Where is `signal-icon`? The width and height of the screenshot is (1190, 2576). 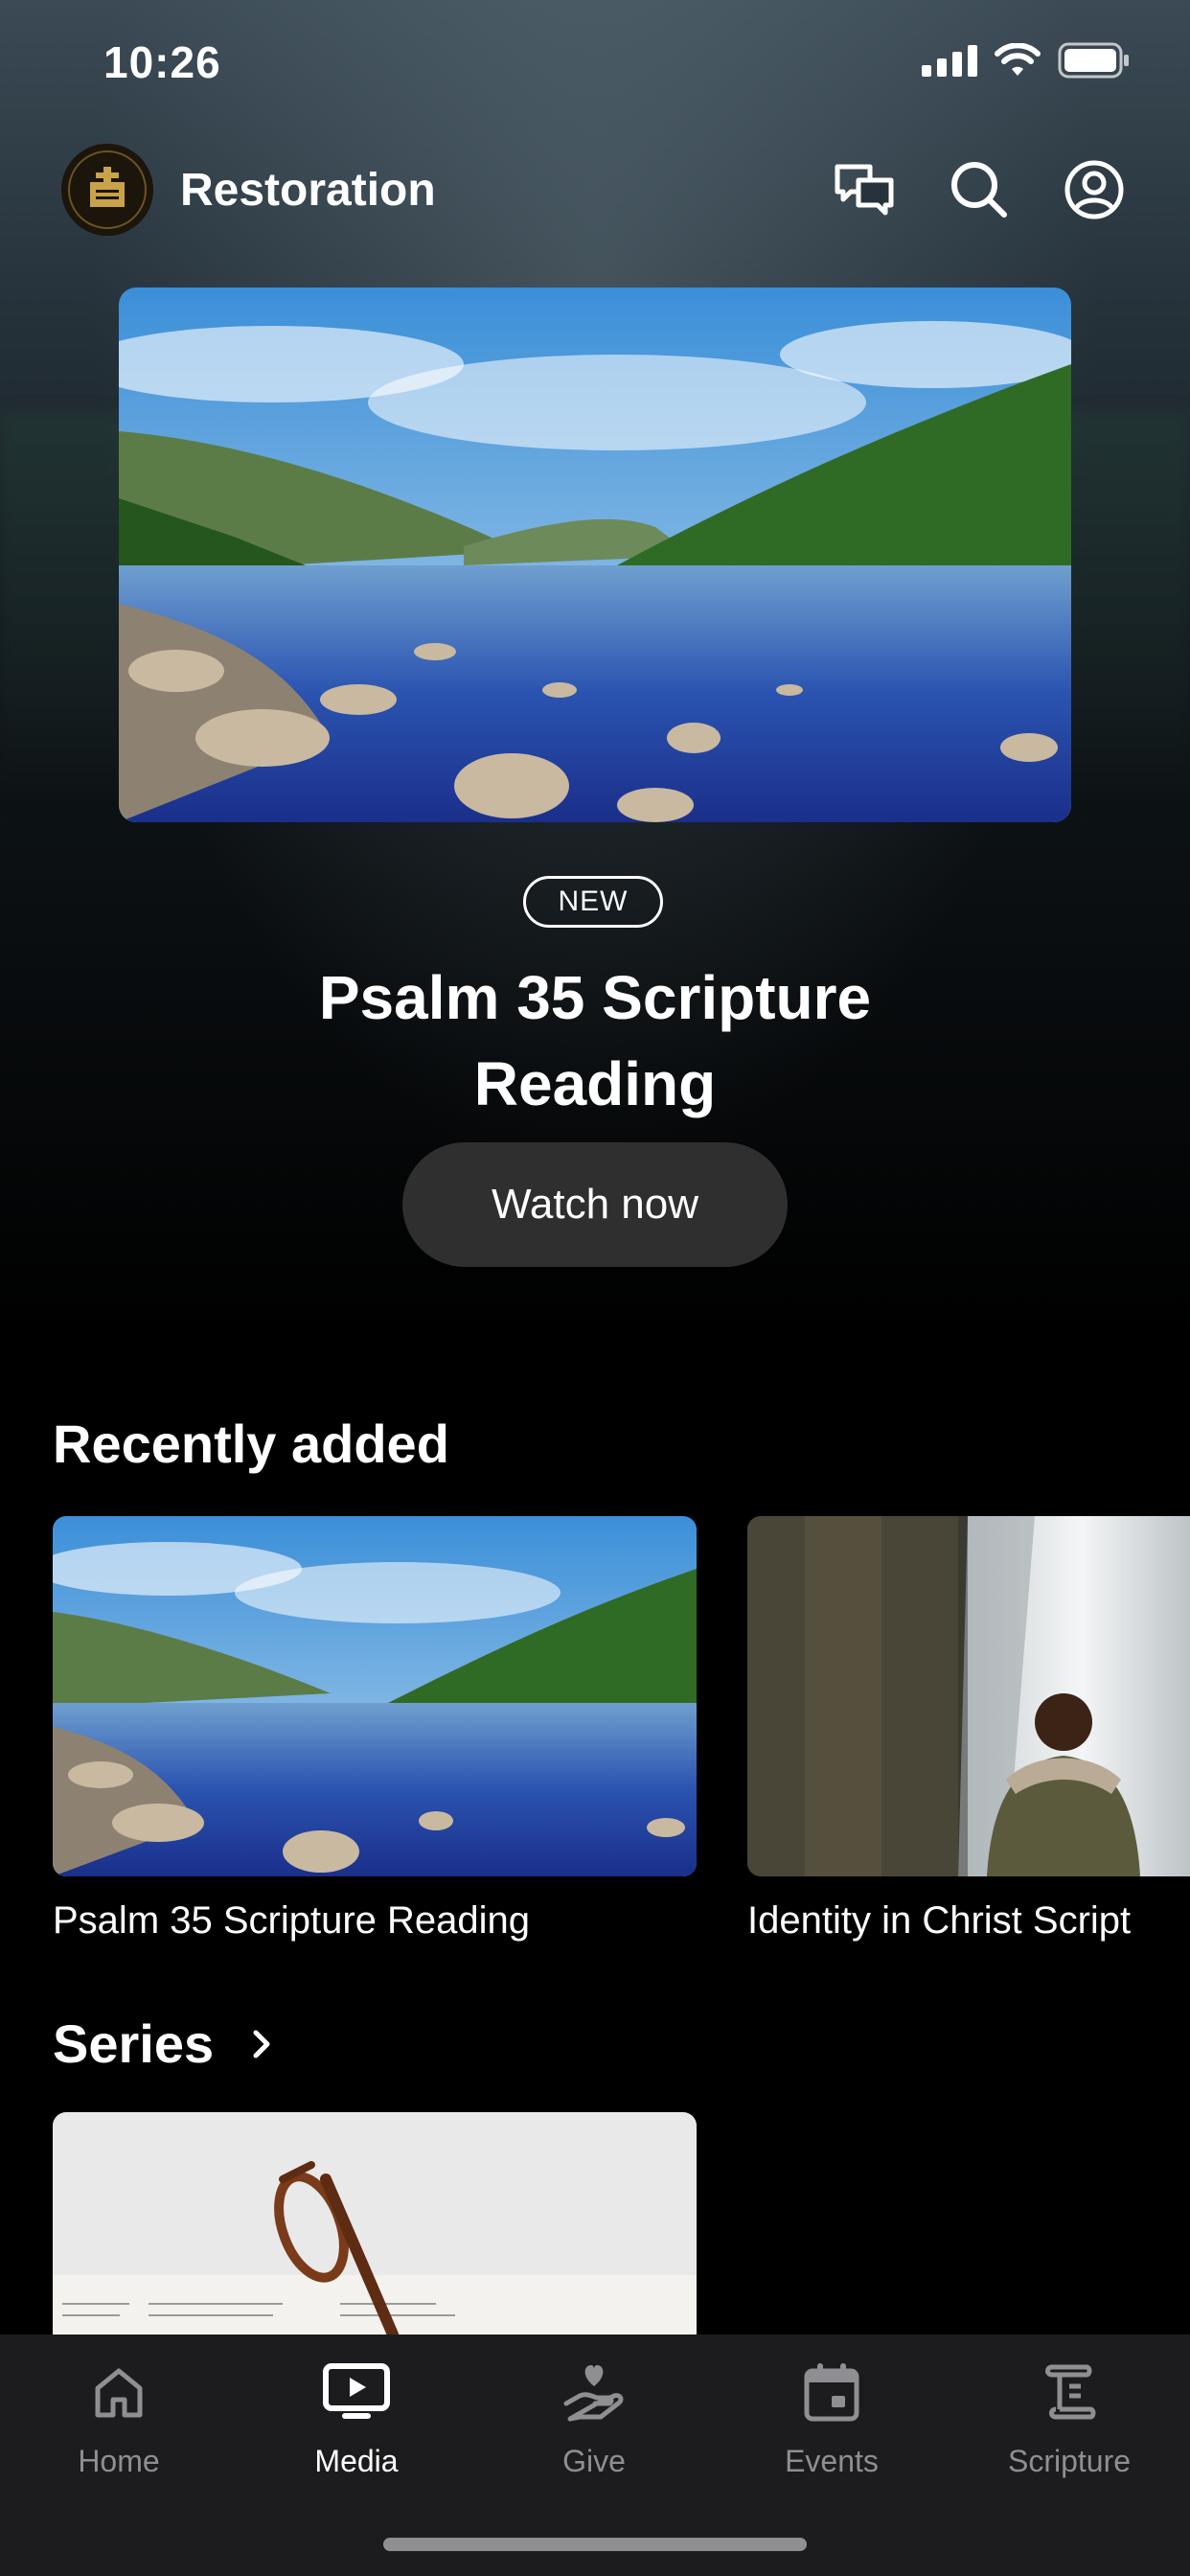 signal-icon is located at coordinates (950, 60).